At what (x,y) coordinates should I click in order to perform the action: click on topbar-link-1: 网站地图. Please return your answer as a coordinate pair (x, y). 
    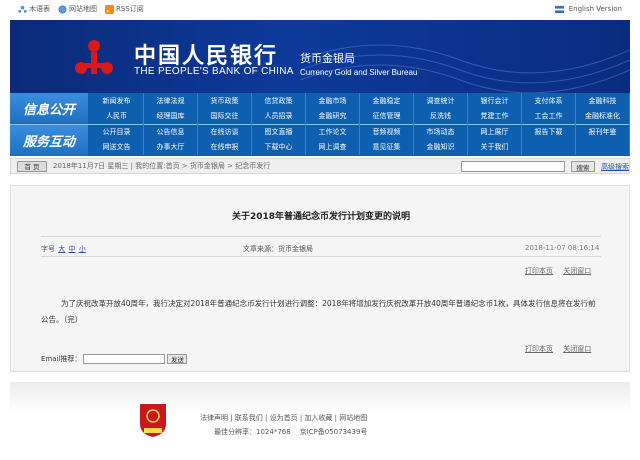
    Looking at the image, I should click on (77, 9).